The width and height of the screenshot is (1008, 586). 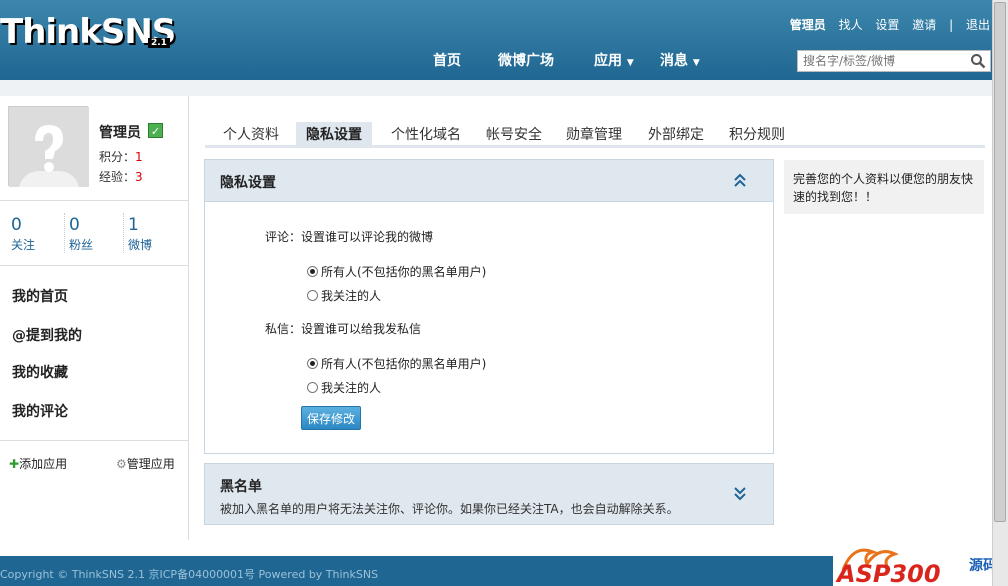 I want to click on chevron-down-icon, so click(x=740, y=494).